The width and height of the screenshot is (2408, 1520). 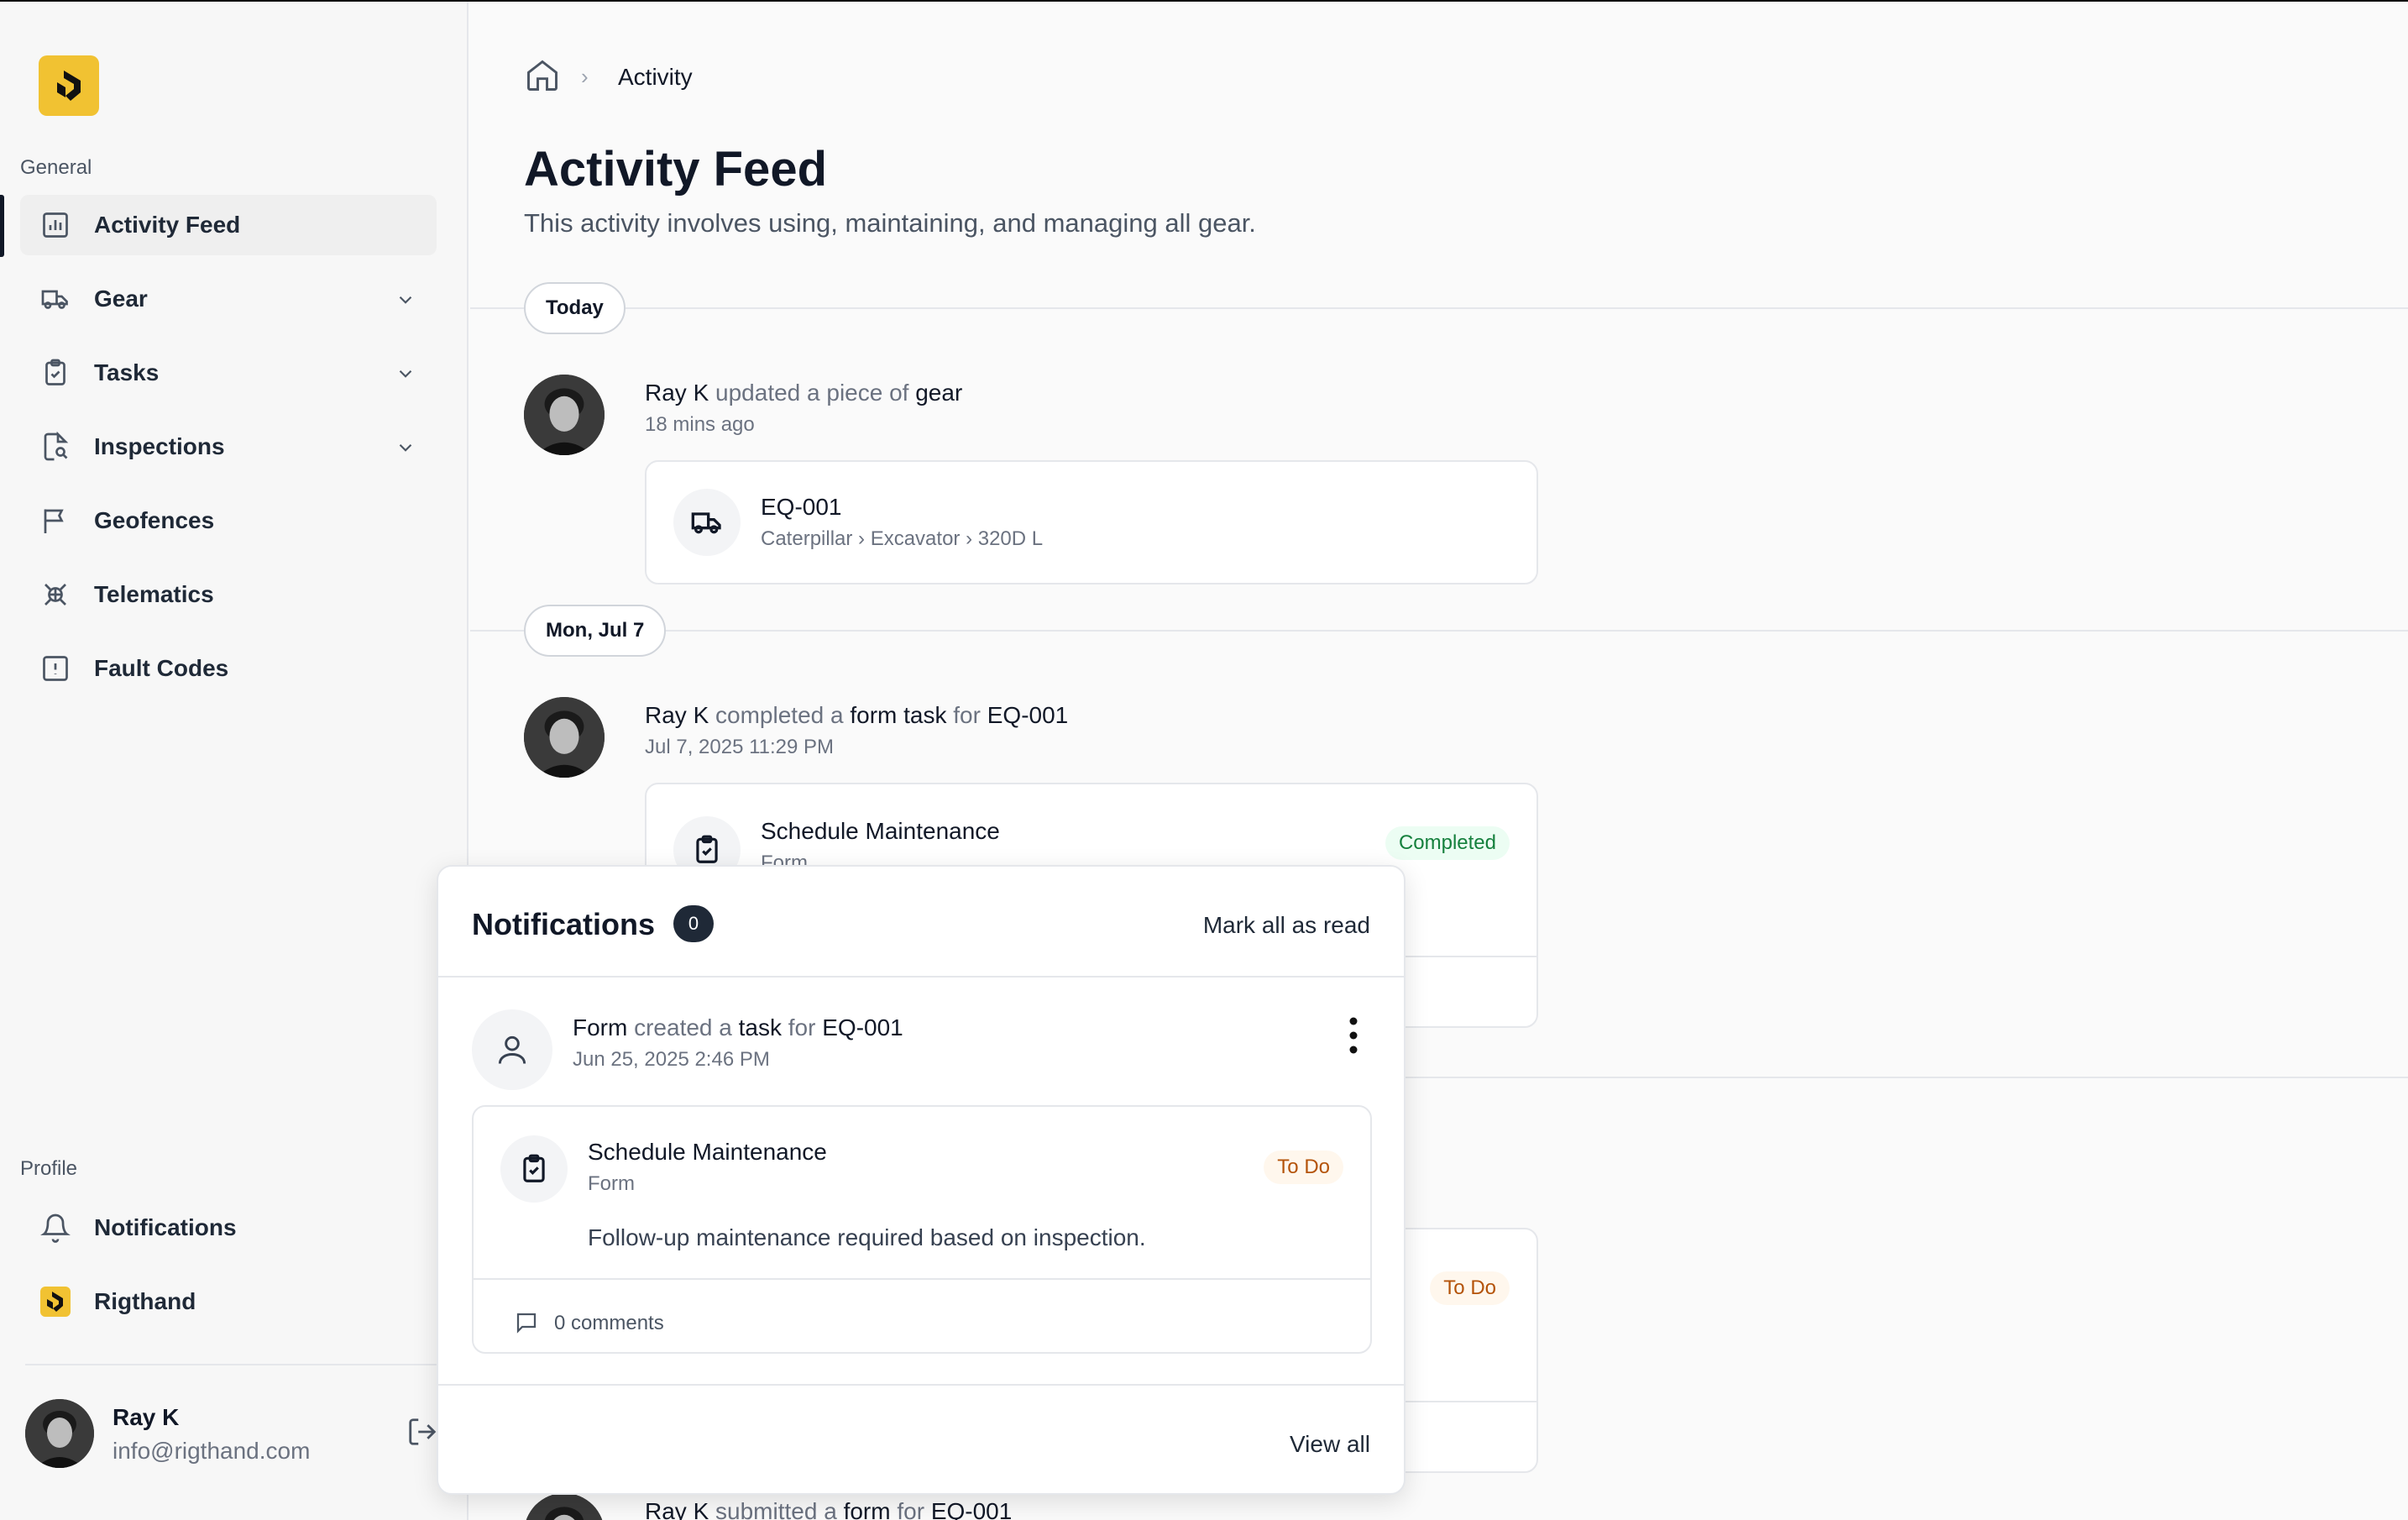 What do you see at coordinates (675, 169) in the screenshot?
I see `page-title: Activity Feed` at bounding box center [675, 169].